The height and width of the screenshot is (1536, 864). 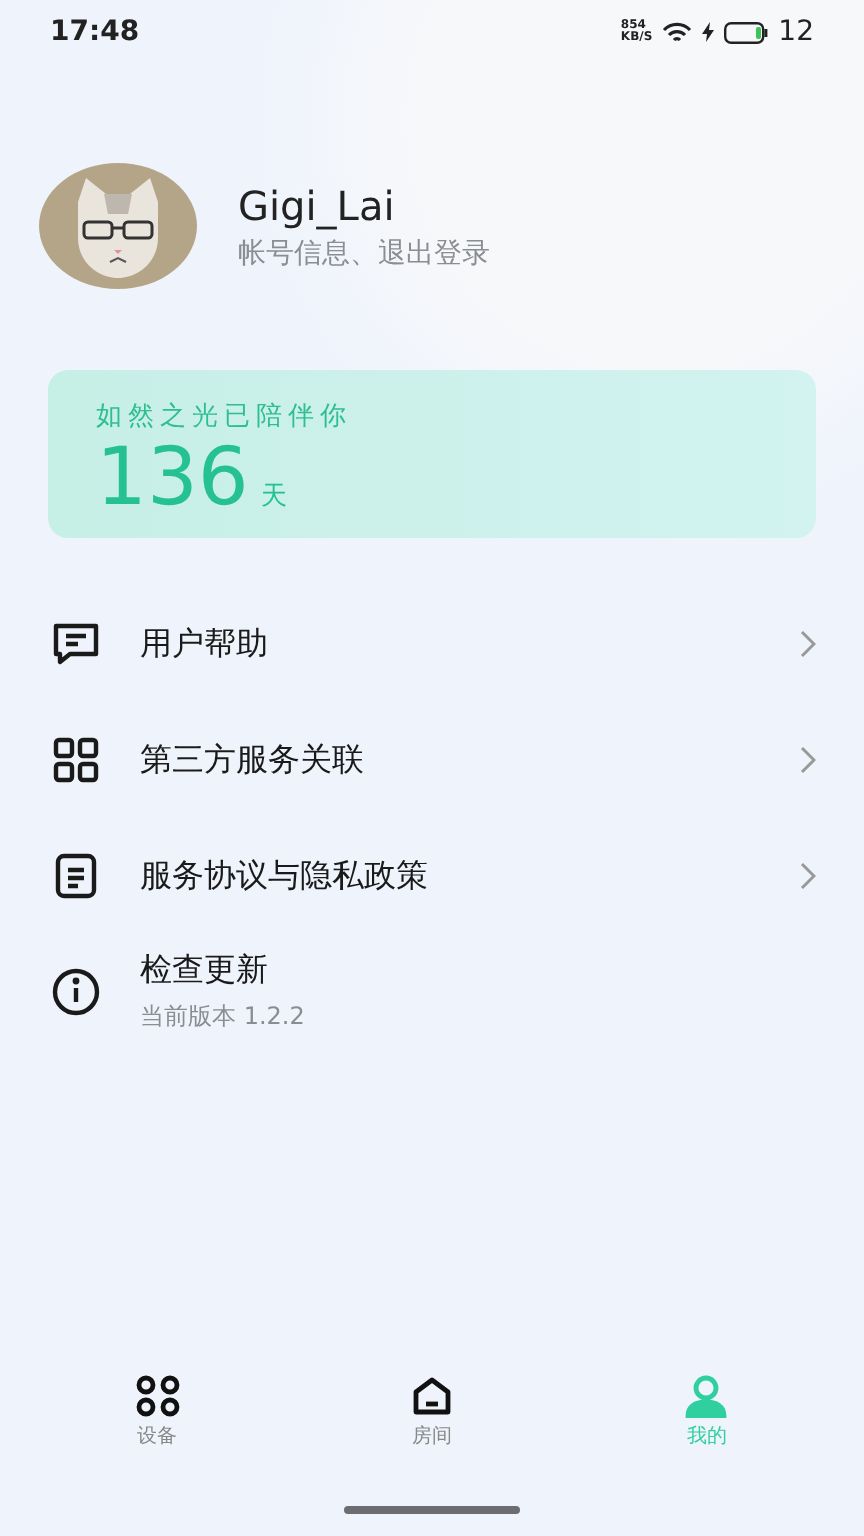 I want to click on person-icon, so click(x=706, y=1396).